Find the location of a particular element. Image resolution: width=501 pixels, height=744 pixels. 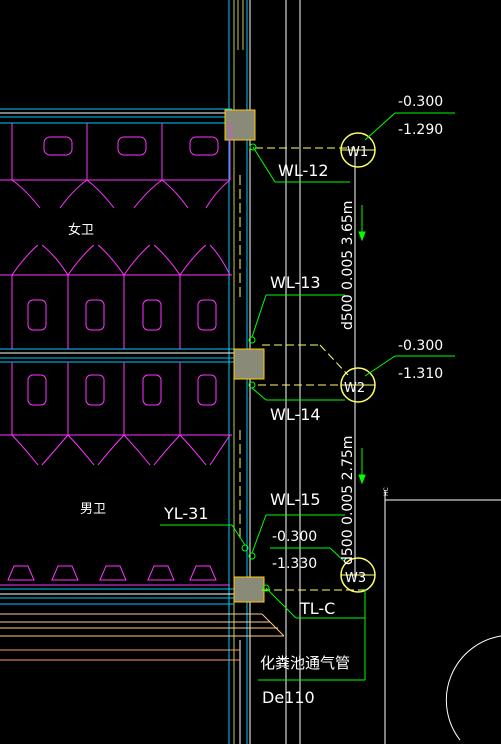

vertical-label-upper: d500 0.005 3.65m is located at coordinates (348, 265).